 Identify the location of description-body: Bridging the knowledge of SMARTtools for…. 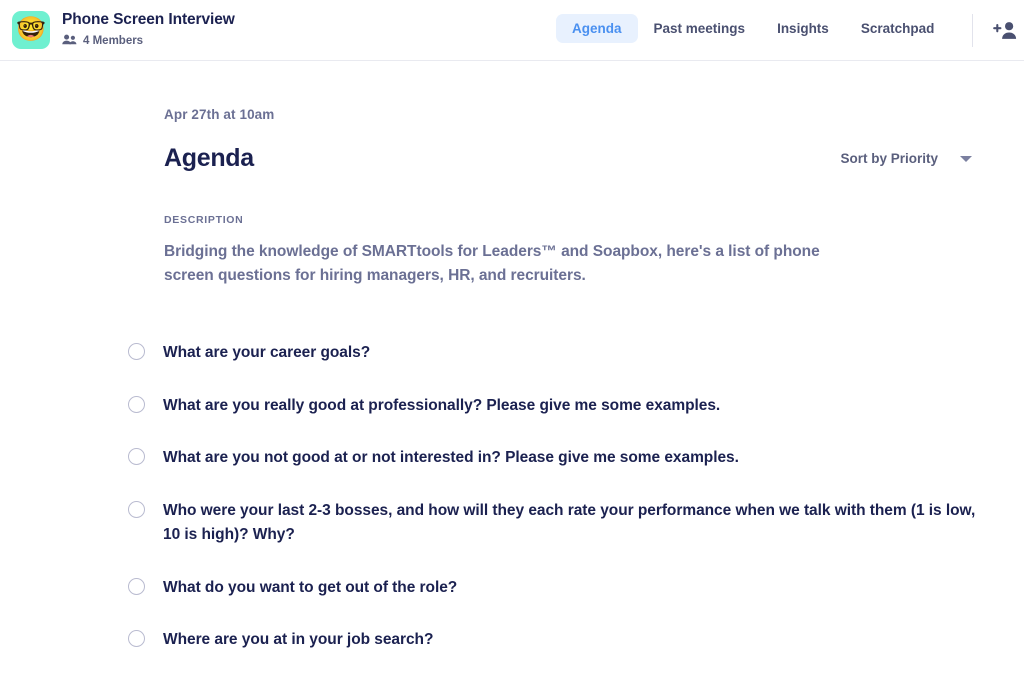
(492, 263).